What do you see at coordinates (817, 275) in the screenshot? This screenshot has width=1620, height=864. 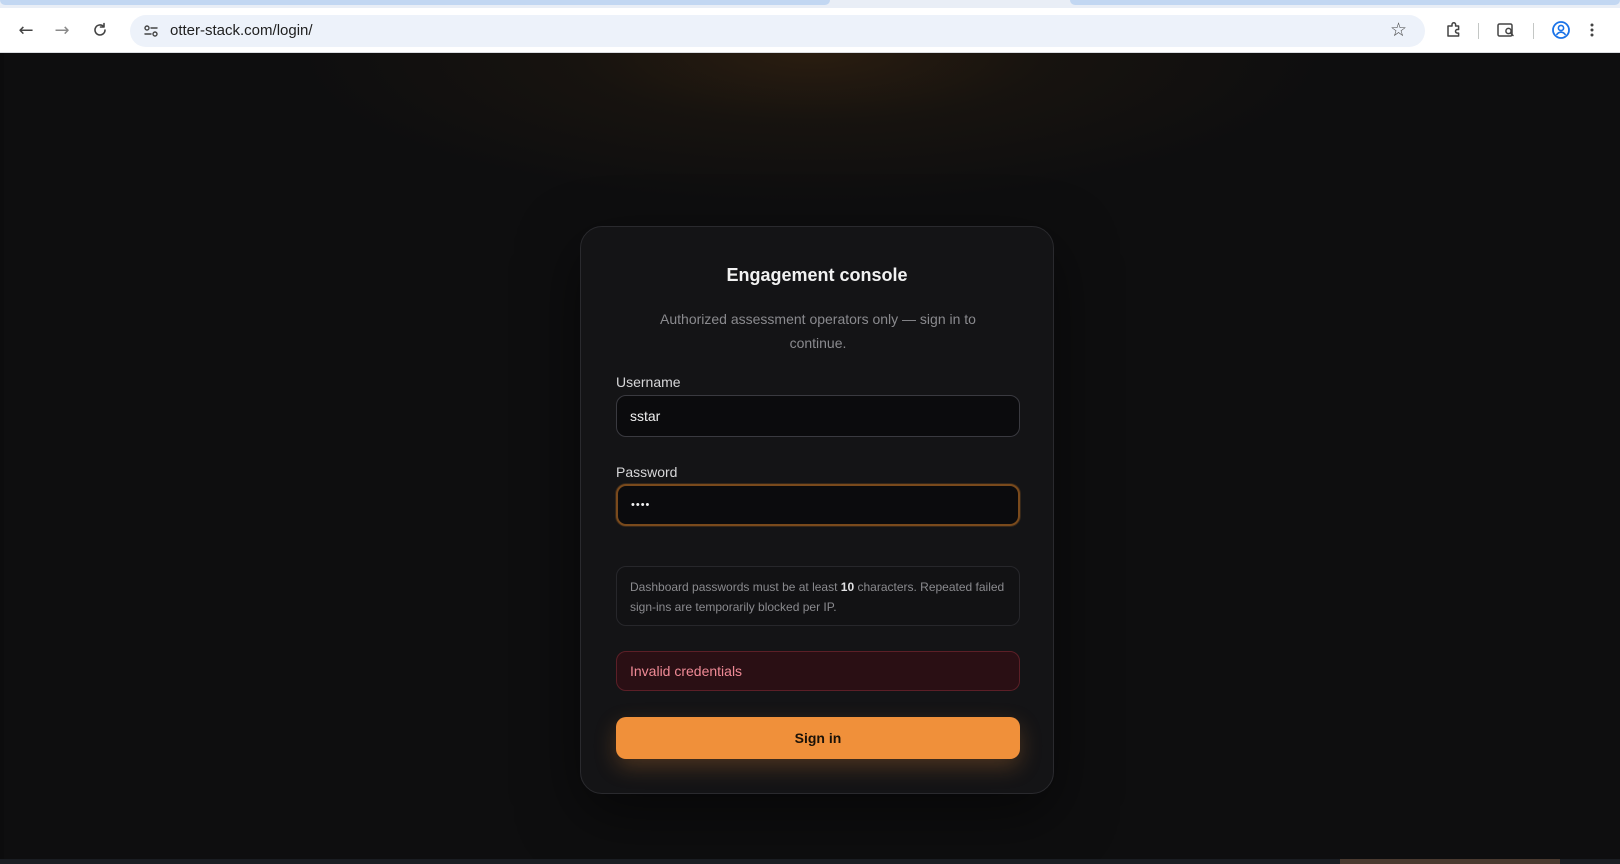 I see `page-title: Engagement console` at bounding box center [817, 275].